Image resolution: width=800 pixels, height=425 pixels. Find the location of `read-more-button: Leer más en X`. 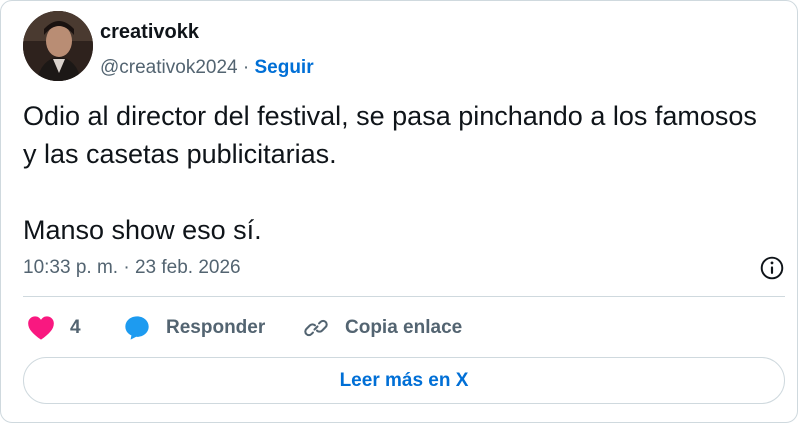

read-more-button: Leer más en X is located at coordinates (404, 380).